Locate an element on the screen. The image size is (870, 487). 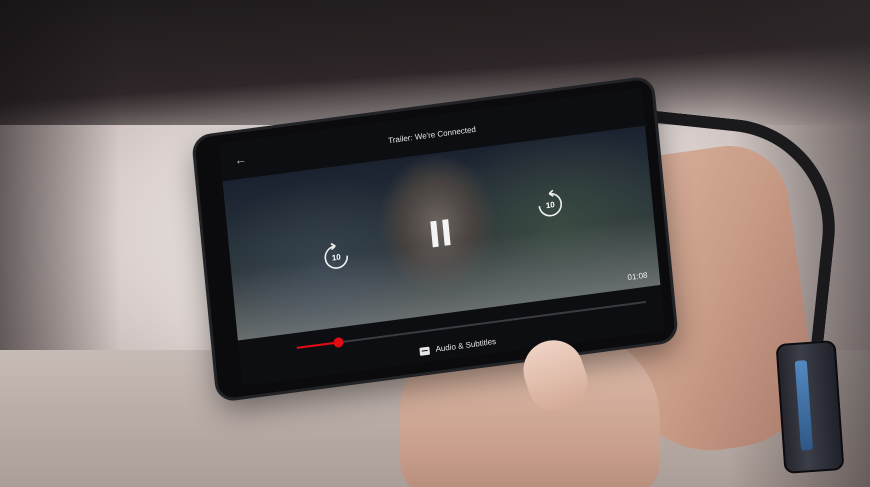
progress-fill is located at coordinates (317, 345).